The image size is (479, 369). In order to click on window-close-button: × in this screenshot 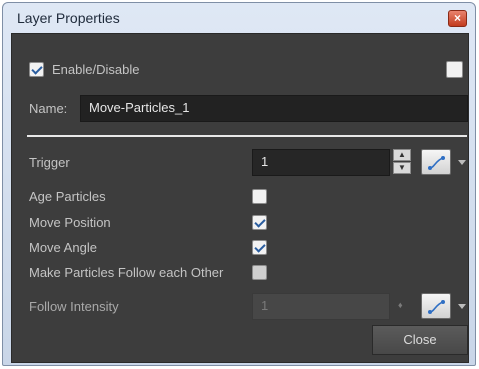, I will do `click(457, 18)`.